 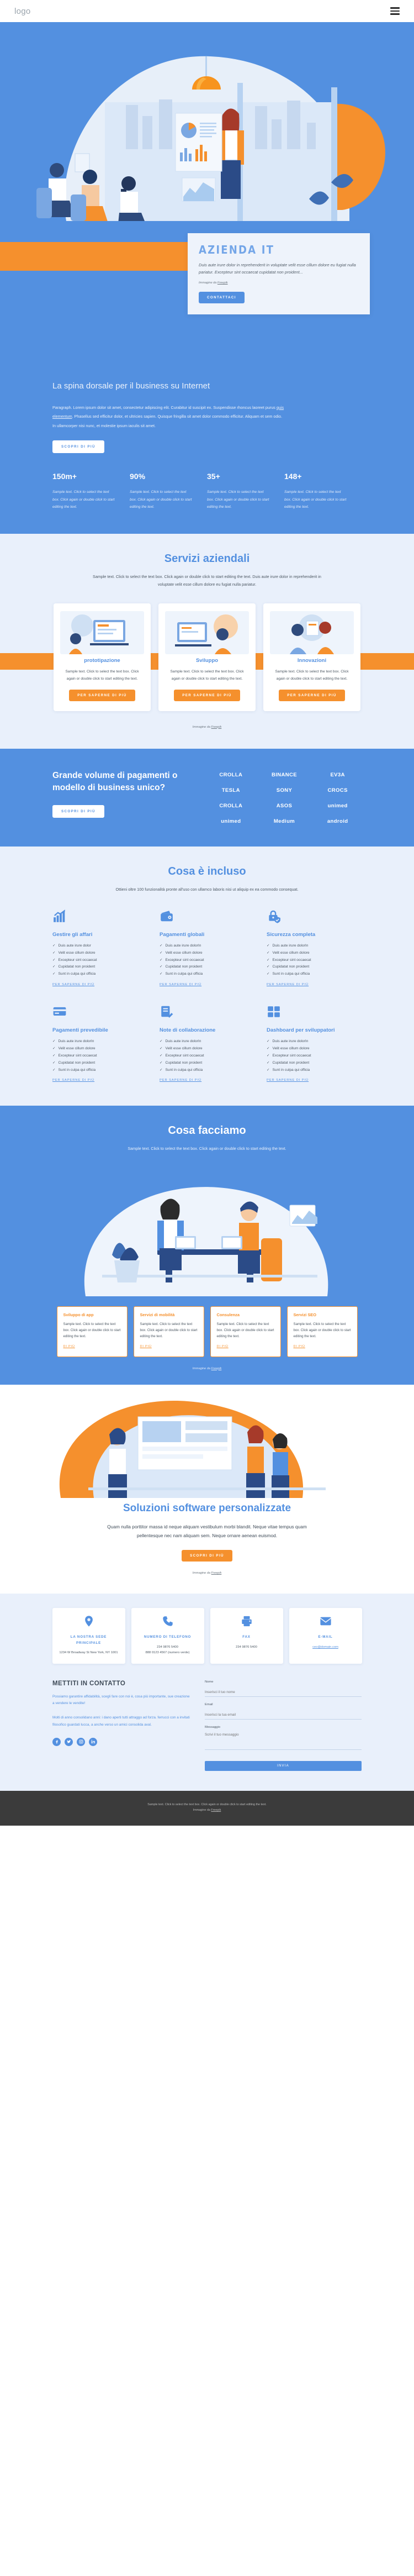 What do you see at coordinates (325, 1647) in the screenshot?
I see `email-link: ceo@domain.com` at bounding box center [325, 1647].